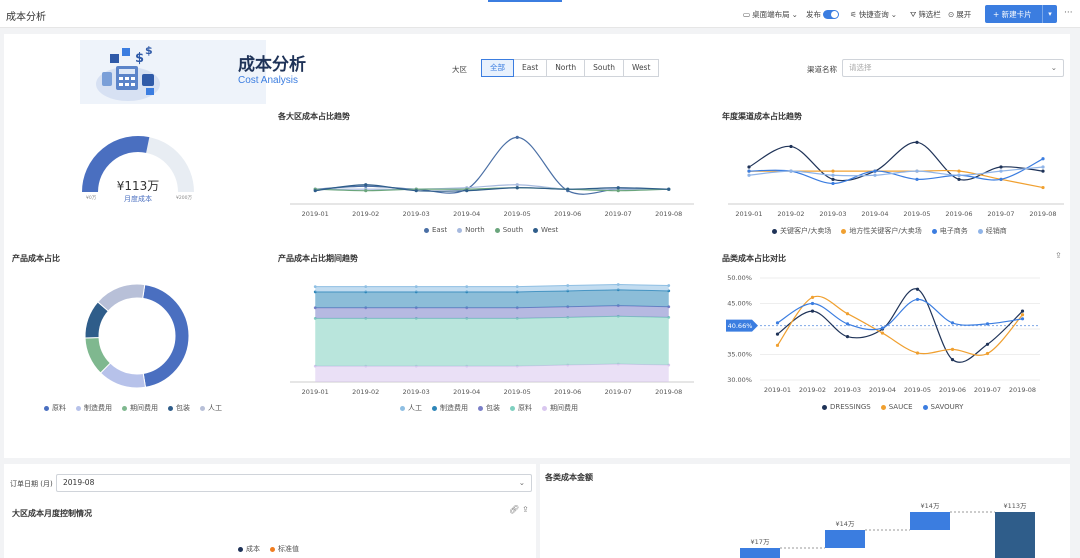 Image resolution: width=1080 pixels, height=558 pixels. What do you see at coordinates (530, 68) in the screenshot?
I see `region-option-east: East` at bounding box center [530, 68].